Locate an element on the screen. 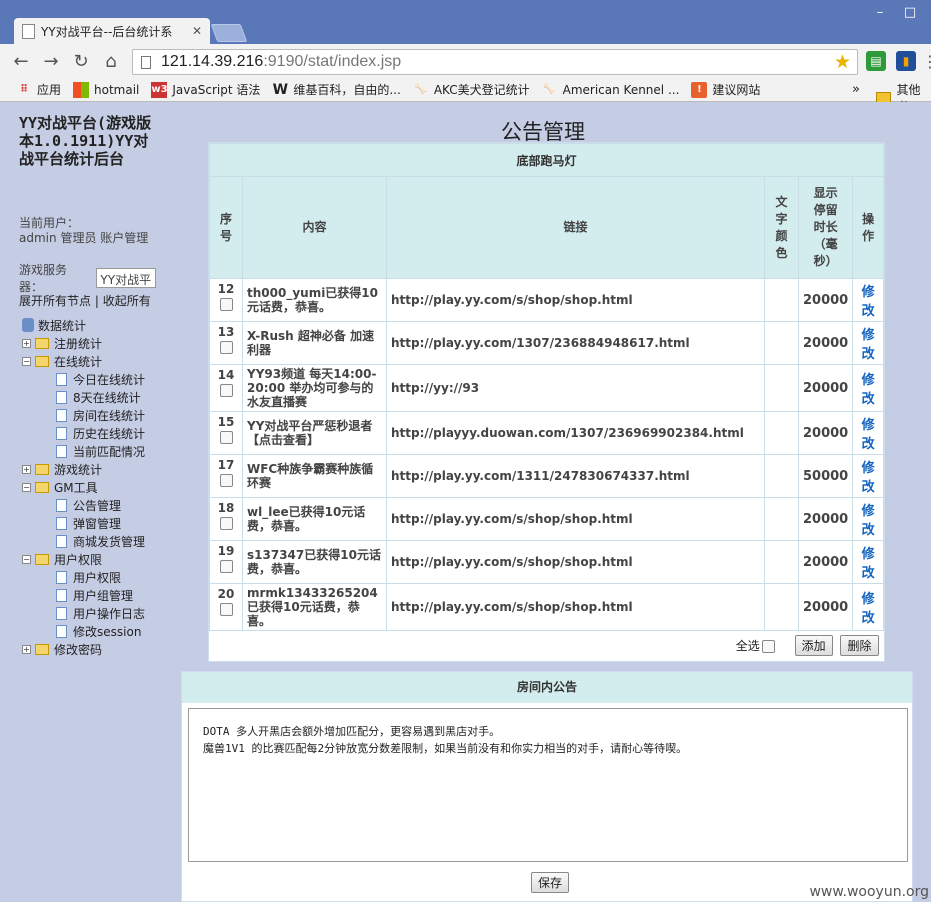 This screenshot has width=931, height=902. save-button: 保存 is located at coordinates (550, 882).